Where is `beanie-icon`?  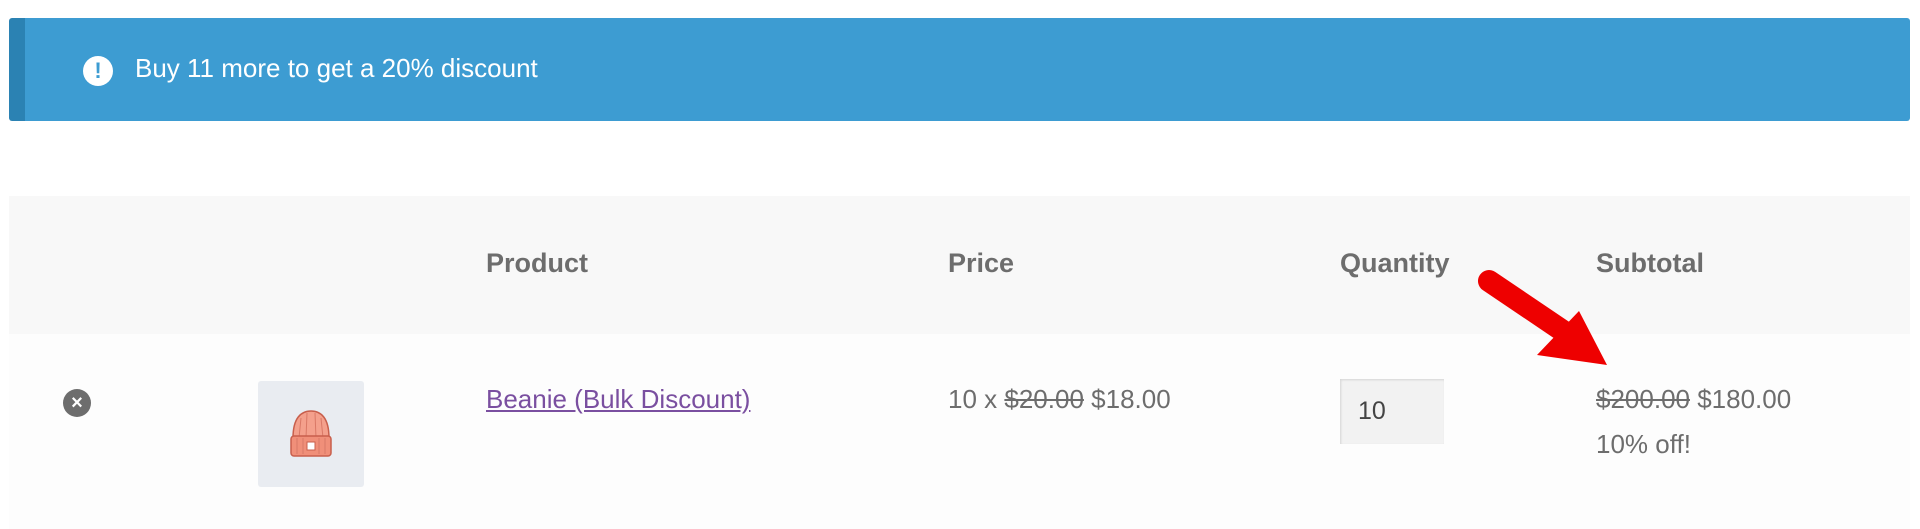 beanie-icon is located at coordinates (311, 433).